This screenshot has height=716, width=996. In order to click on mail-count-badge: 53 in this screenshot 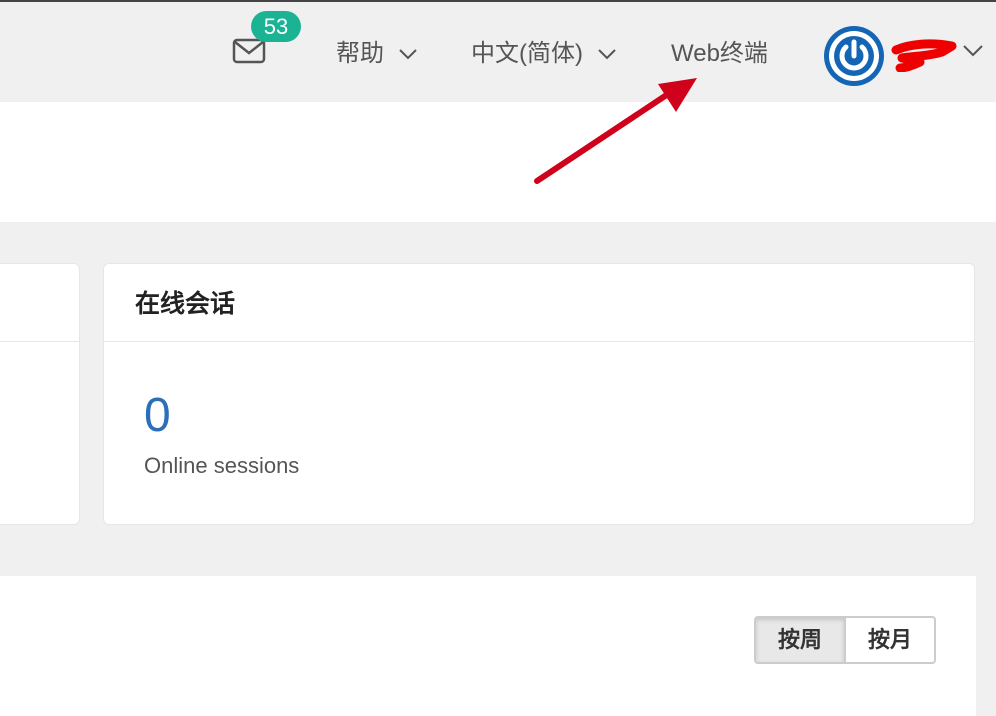, I will do `click(276, 26)`.